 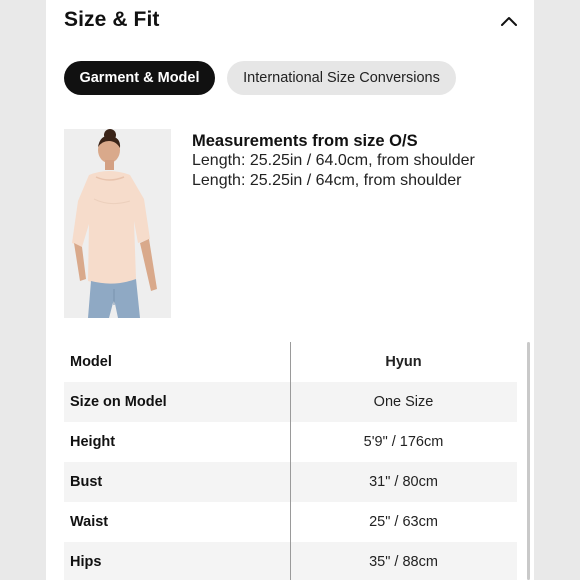 What do you see at coordinates (403, 402) in the screenshot?
I see `row-value: One Size` at bounding box center [403, 402].